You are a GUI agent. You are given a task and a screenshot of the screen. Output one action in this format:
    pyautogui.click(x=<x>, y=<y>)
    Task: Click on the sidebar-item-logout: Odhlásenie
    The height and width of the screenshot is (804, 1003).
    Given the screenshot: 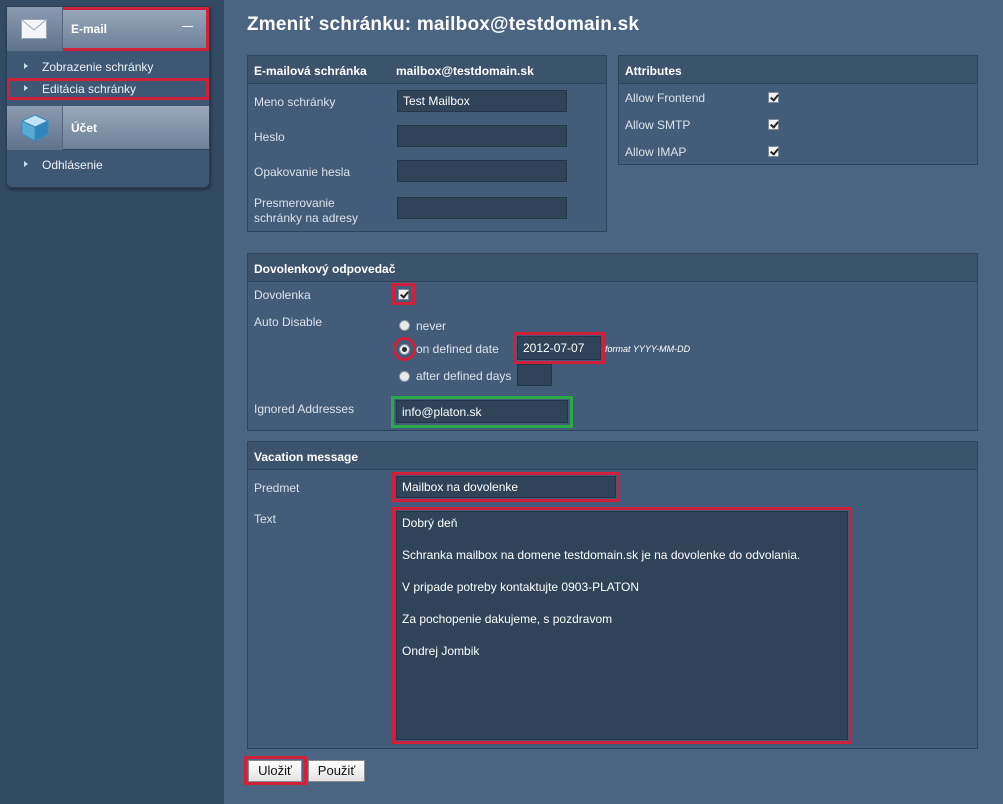 What is the action you would take?
    pyautogui.click(x=108, y=165)
    